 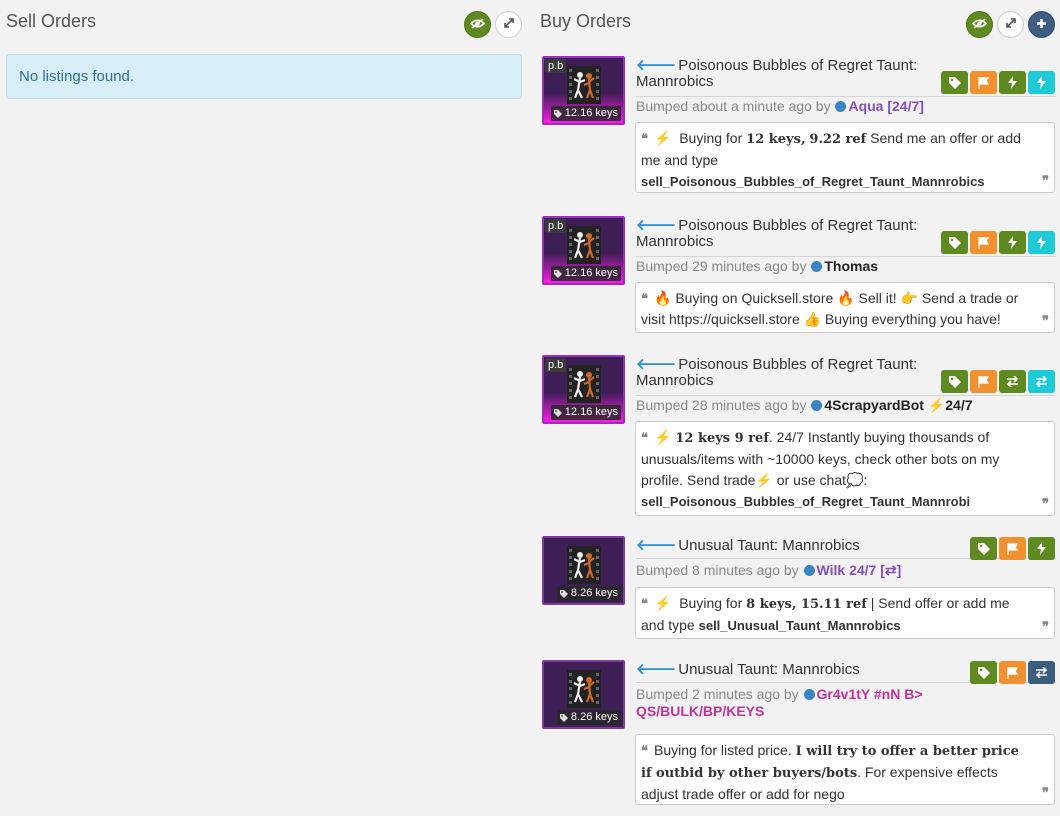 What do you see at coordinates (769, 669) in the screenshot?
I see `item-title-text: Unusual Taunt: Mannrobics` at bounding box center [769, 669].